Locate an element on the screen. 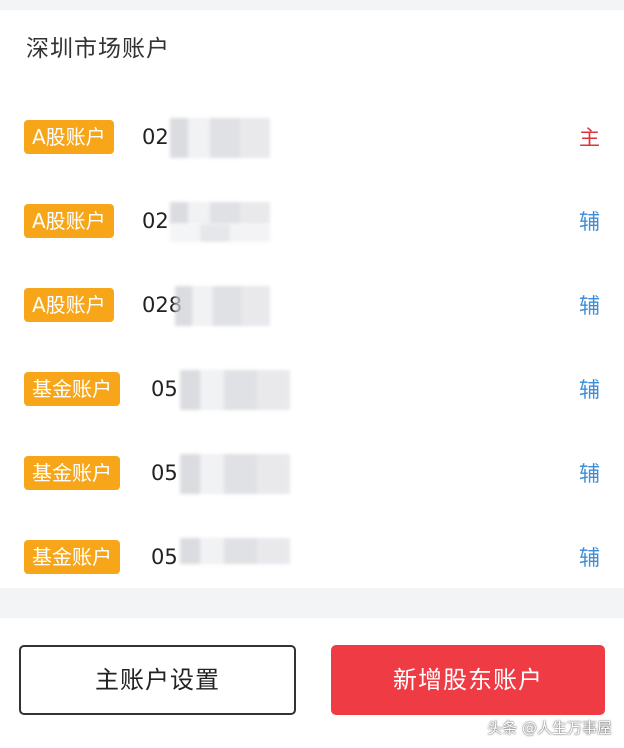 This screenshot has width=624, height=748. add-shareholder-account-button: 新增股东账户 is located at coordinates (468, 680).